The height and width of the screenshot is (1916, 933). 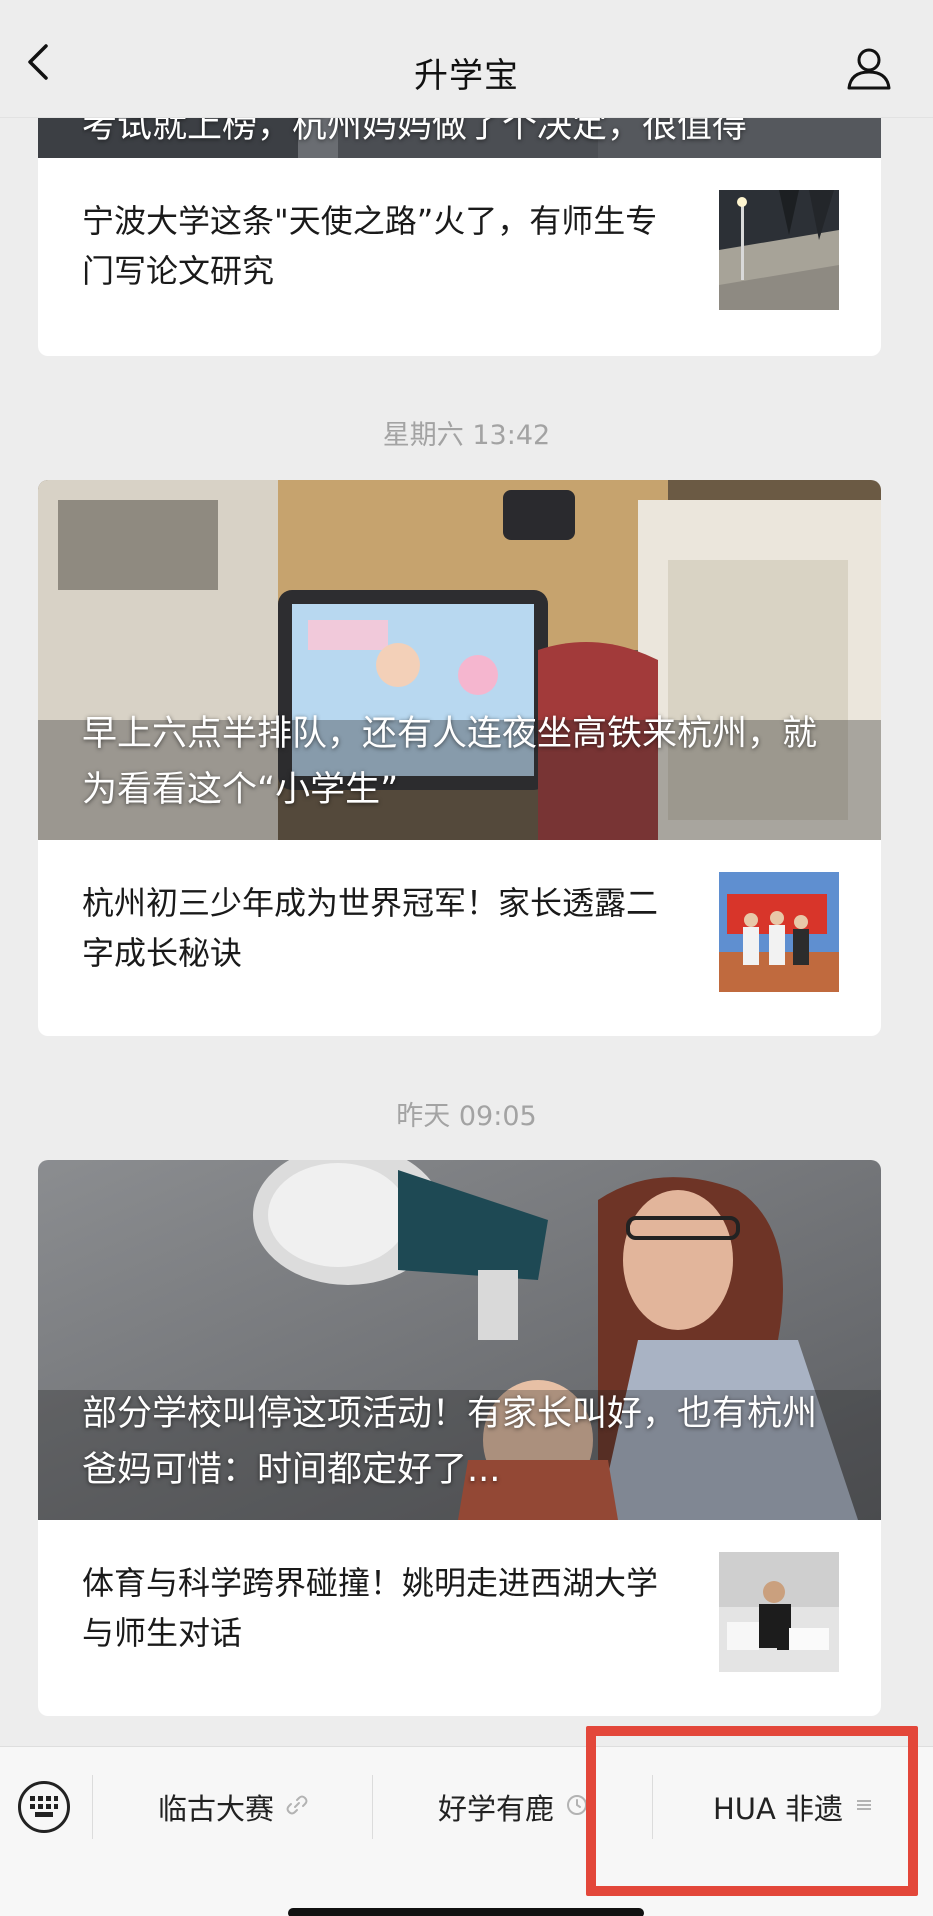 I want to click on user-profile-icon, so click(x=869, y=68).